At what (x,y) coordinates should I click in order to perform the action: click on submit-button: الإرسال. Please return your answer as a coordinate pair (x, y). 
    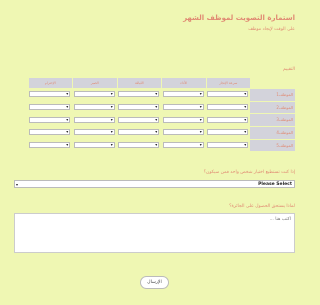
    Looking at the image, I should click on (154, 282).